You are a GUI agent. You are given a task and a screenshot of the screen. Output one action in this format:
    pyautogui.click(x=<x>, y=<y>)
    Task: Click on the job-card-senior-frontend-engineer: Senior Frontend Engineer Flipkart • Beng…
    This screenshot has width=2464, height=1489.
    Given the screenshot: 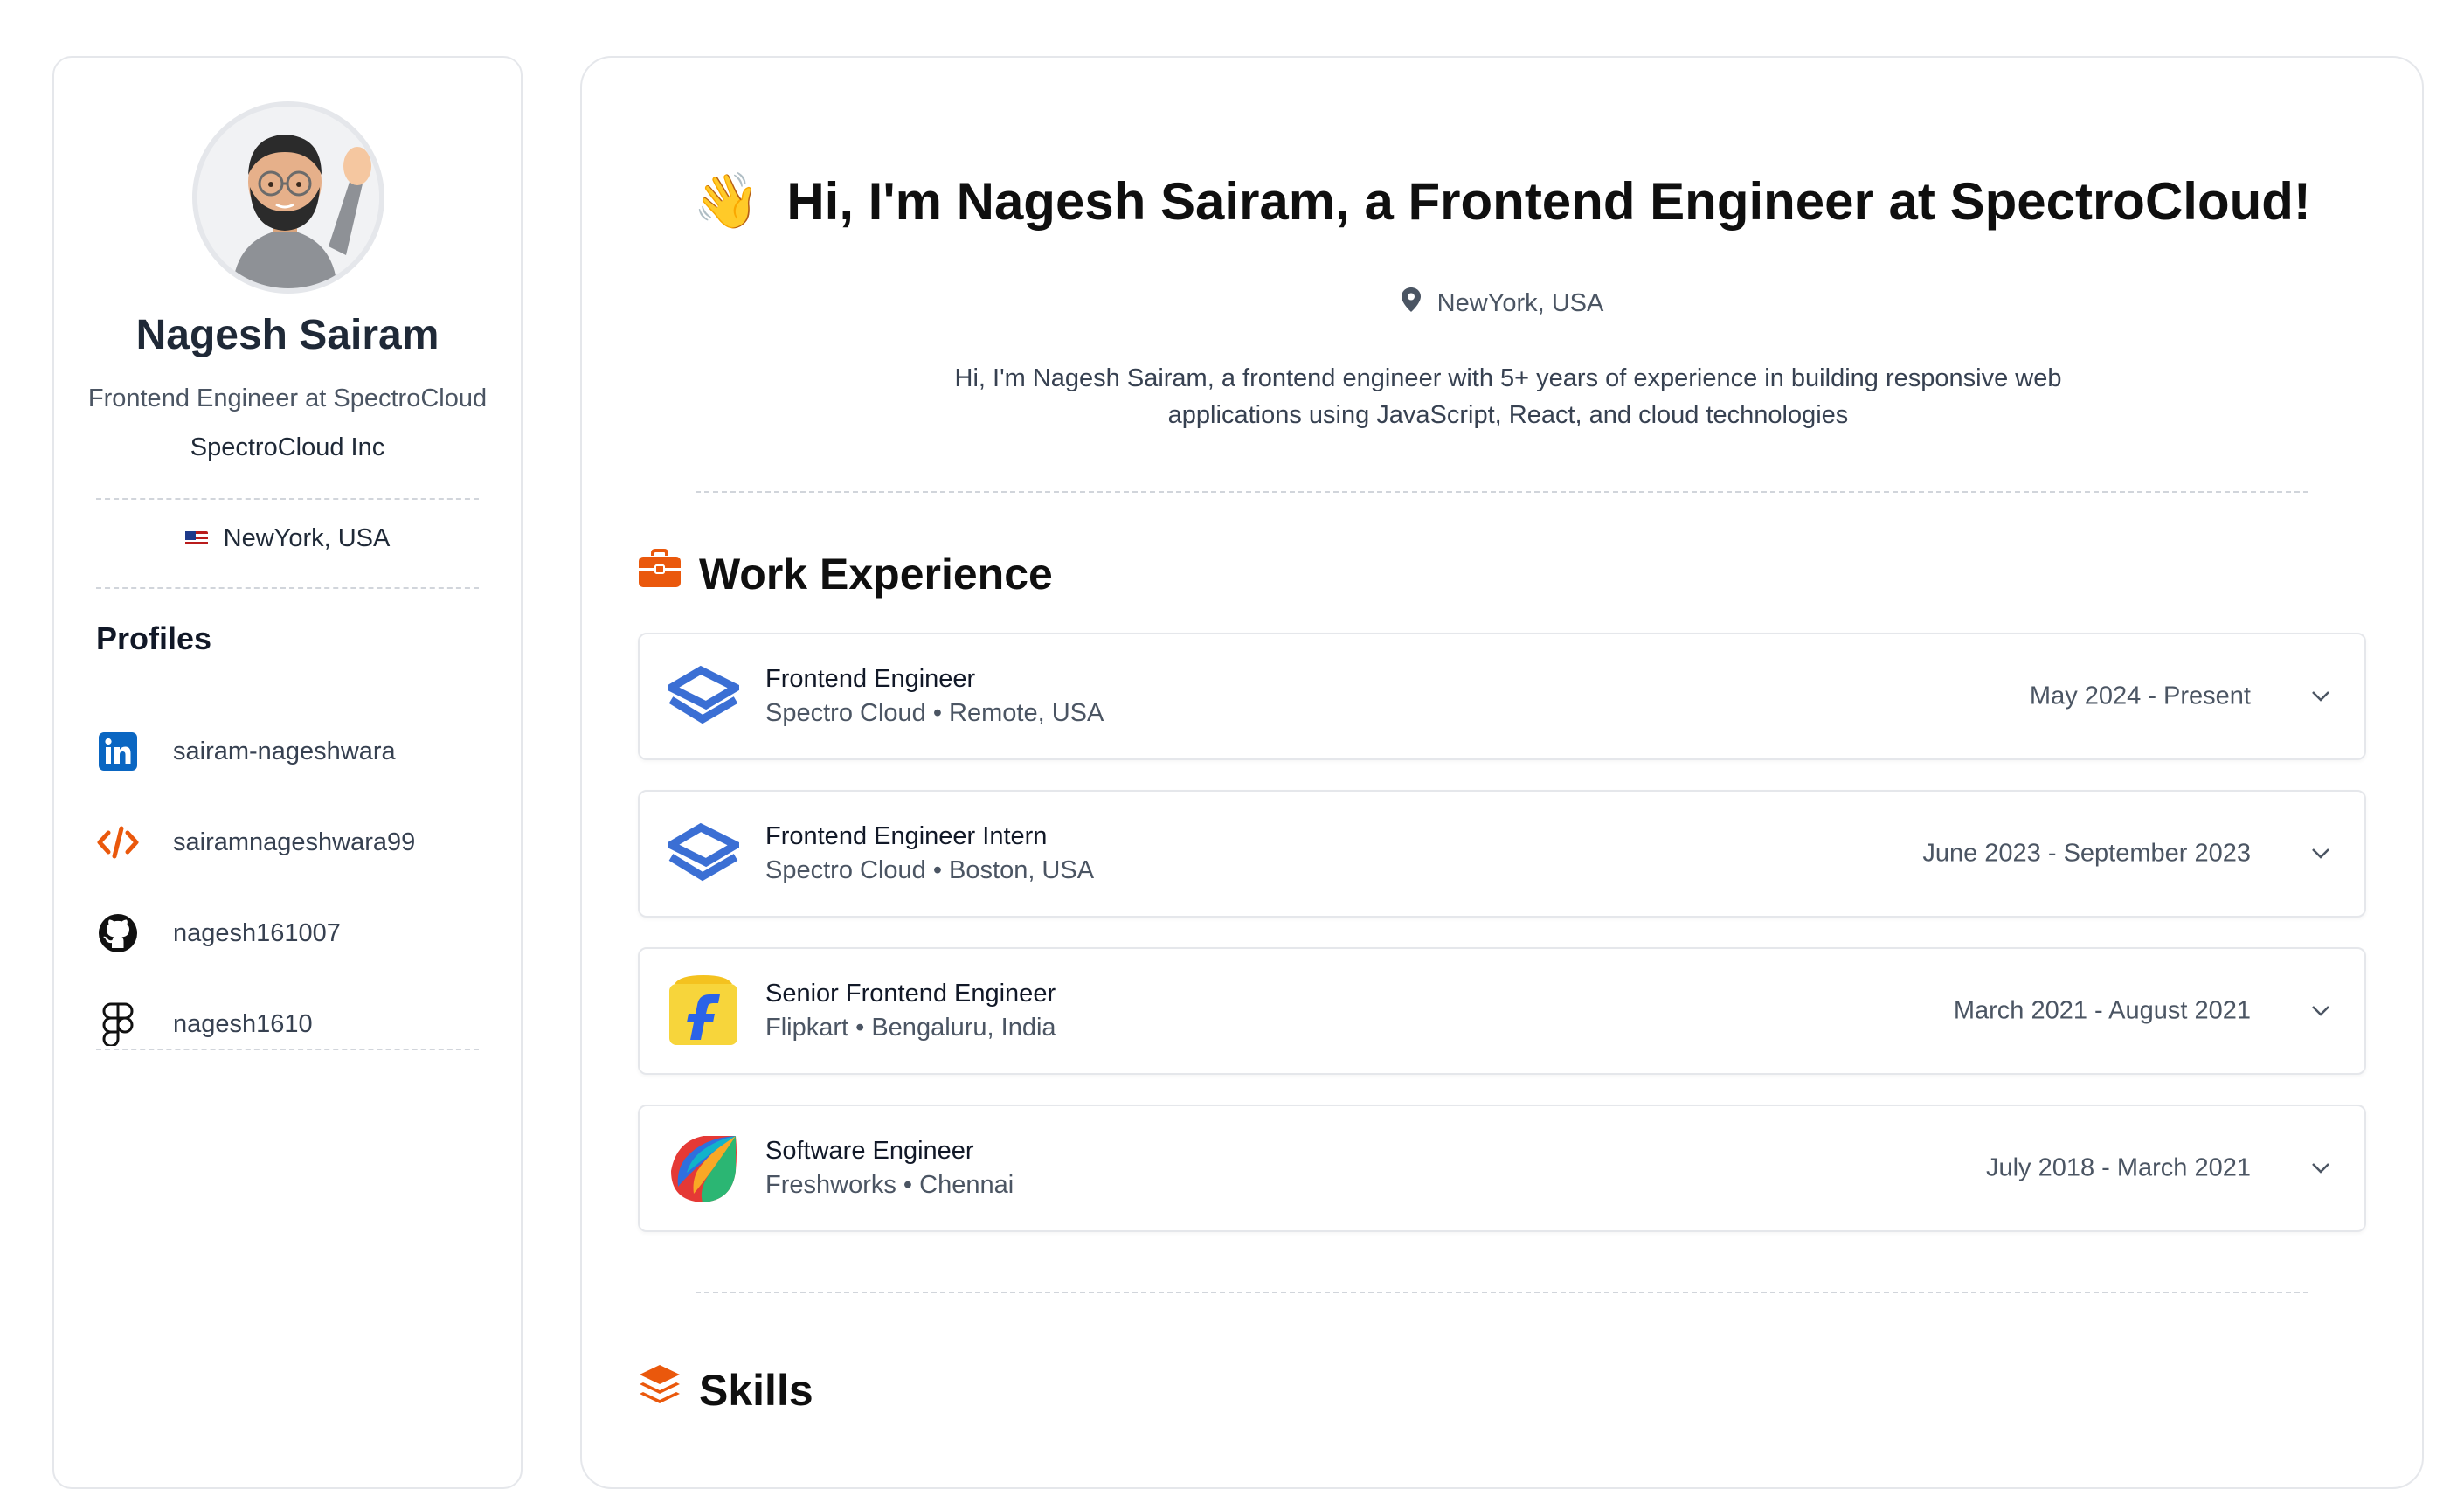 What is the action you would take?
    pyautogui.click(x=1502, y=1011)
    